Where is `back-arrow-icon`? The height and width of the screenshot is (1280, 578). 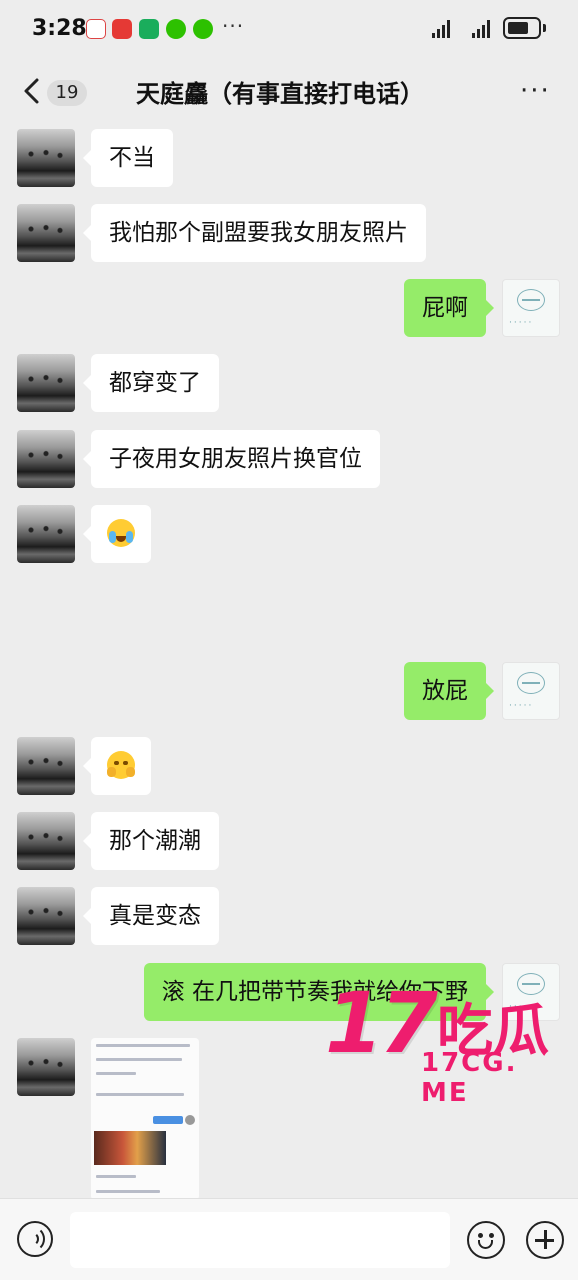 back-arrow-icon is located at coordinates (32, 91).